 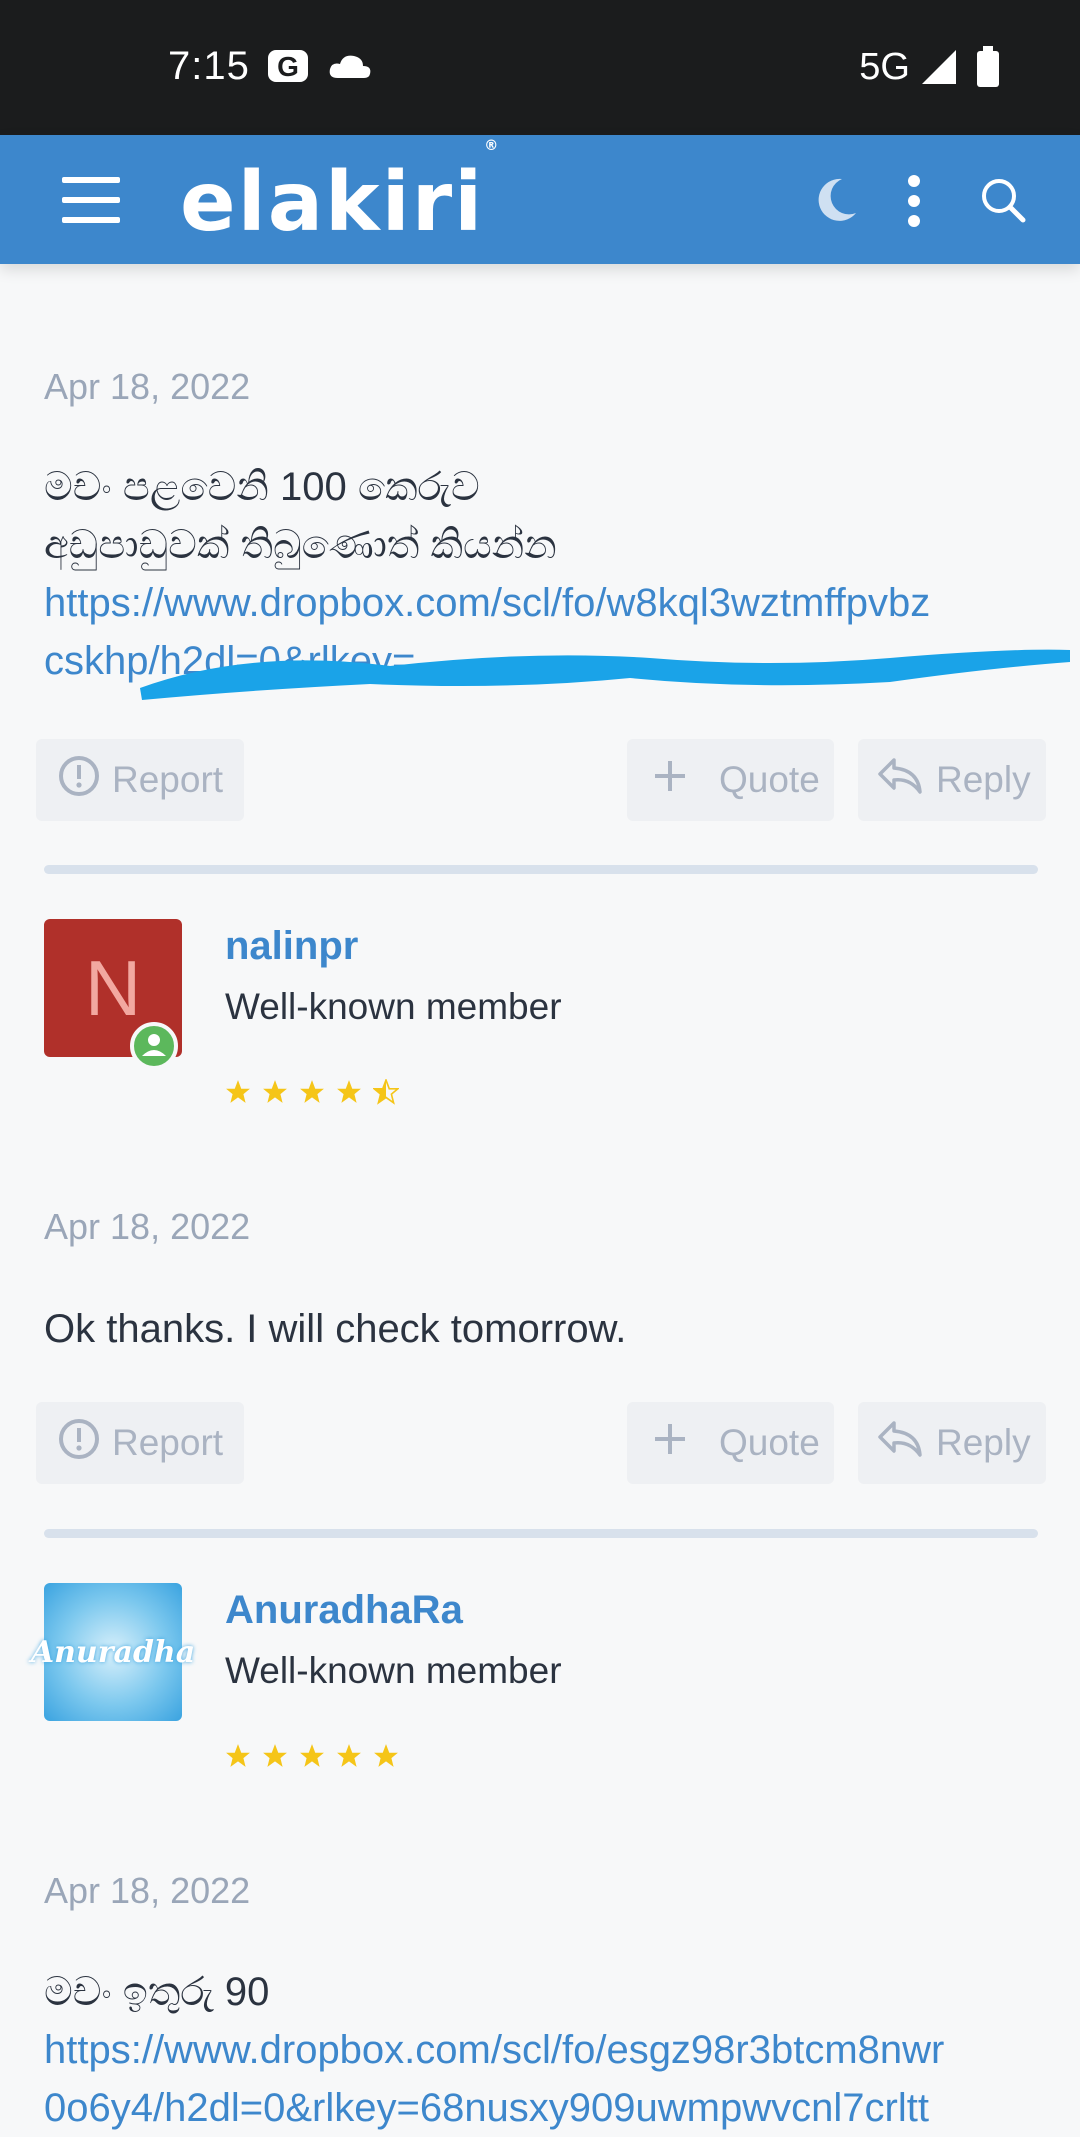 I want to click on menu-icon, so click(x=91, y=202).